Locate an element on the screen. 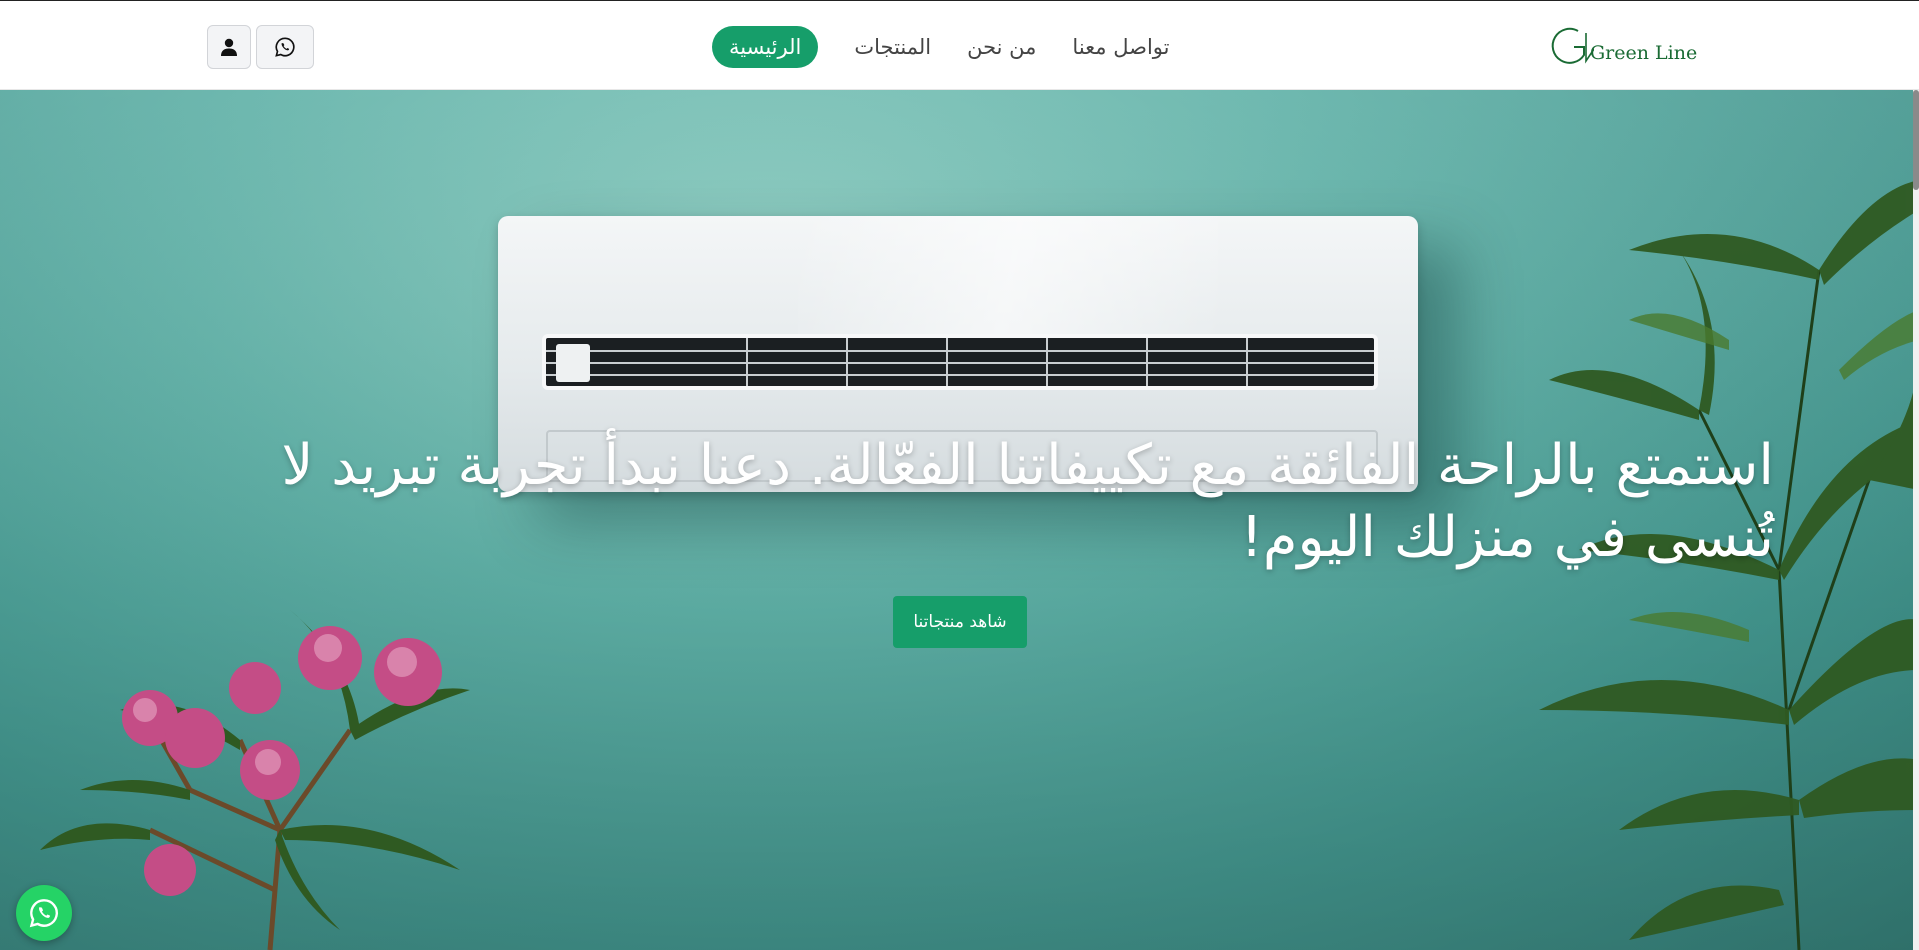 This screenshot has width=1919, height=950. ac-display is located at coordinates (573, 363).